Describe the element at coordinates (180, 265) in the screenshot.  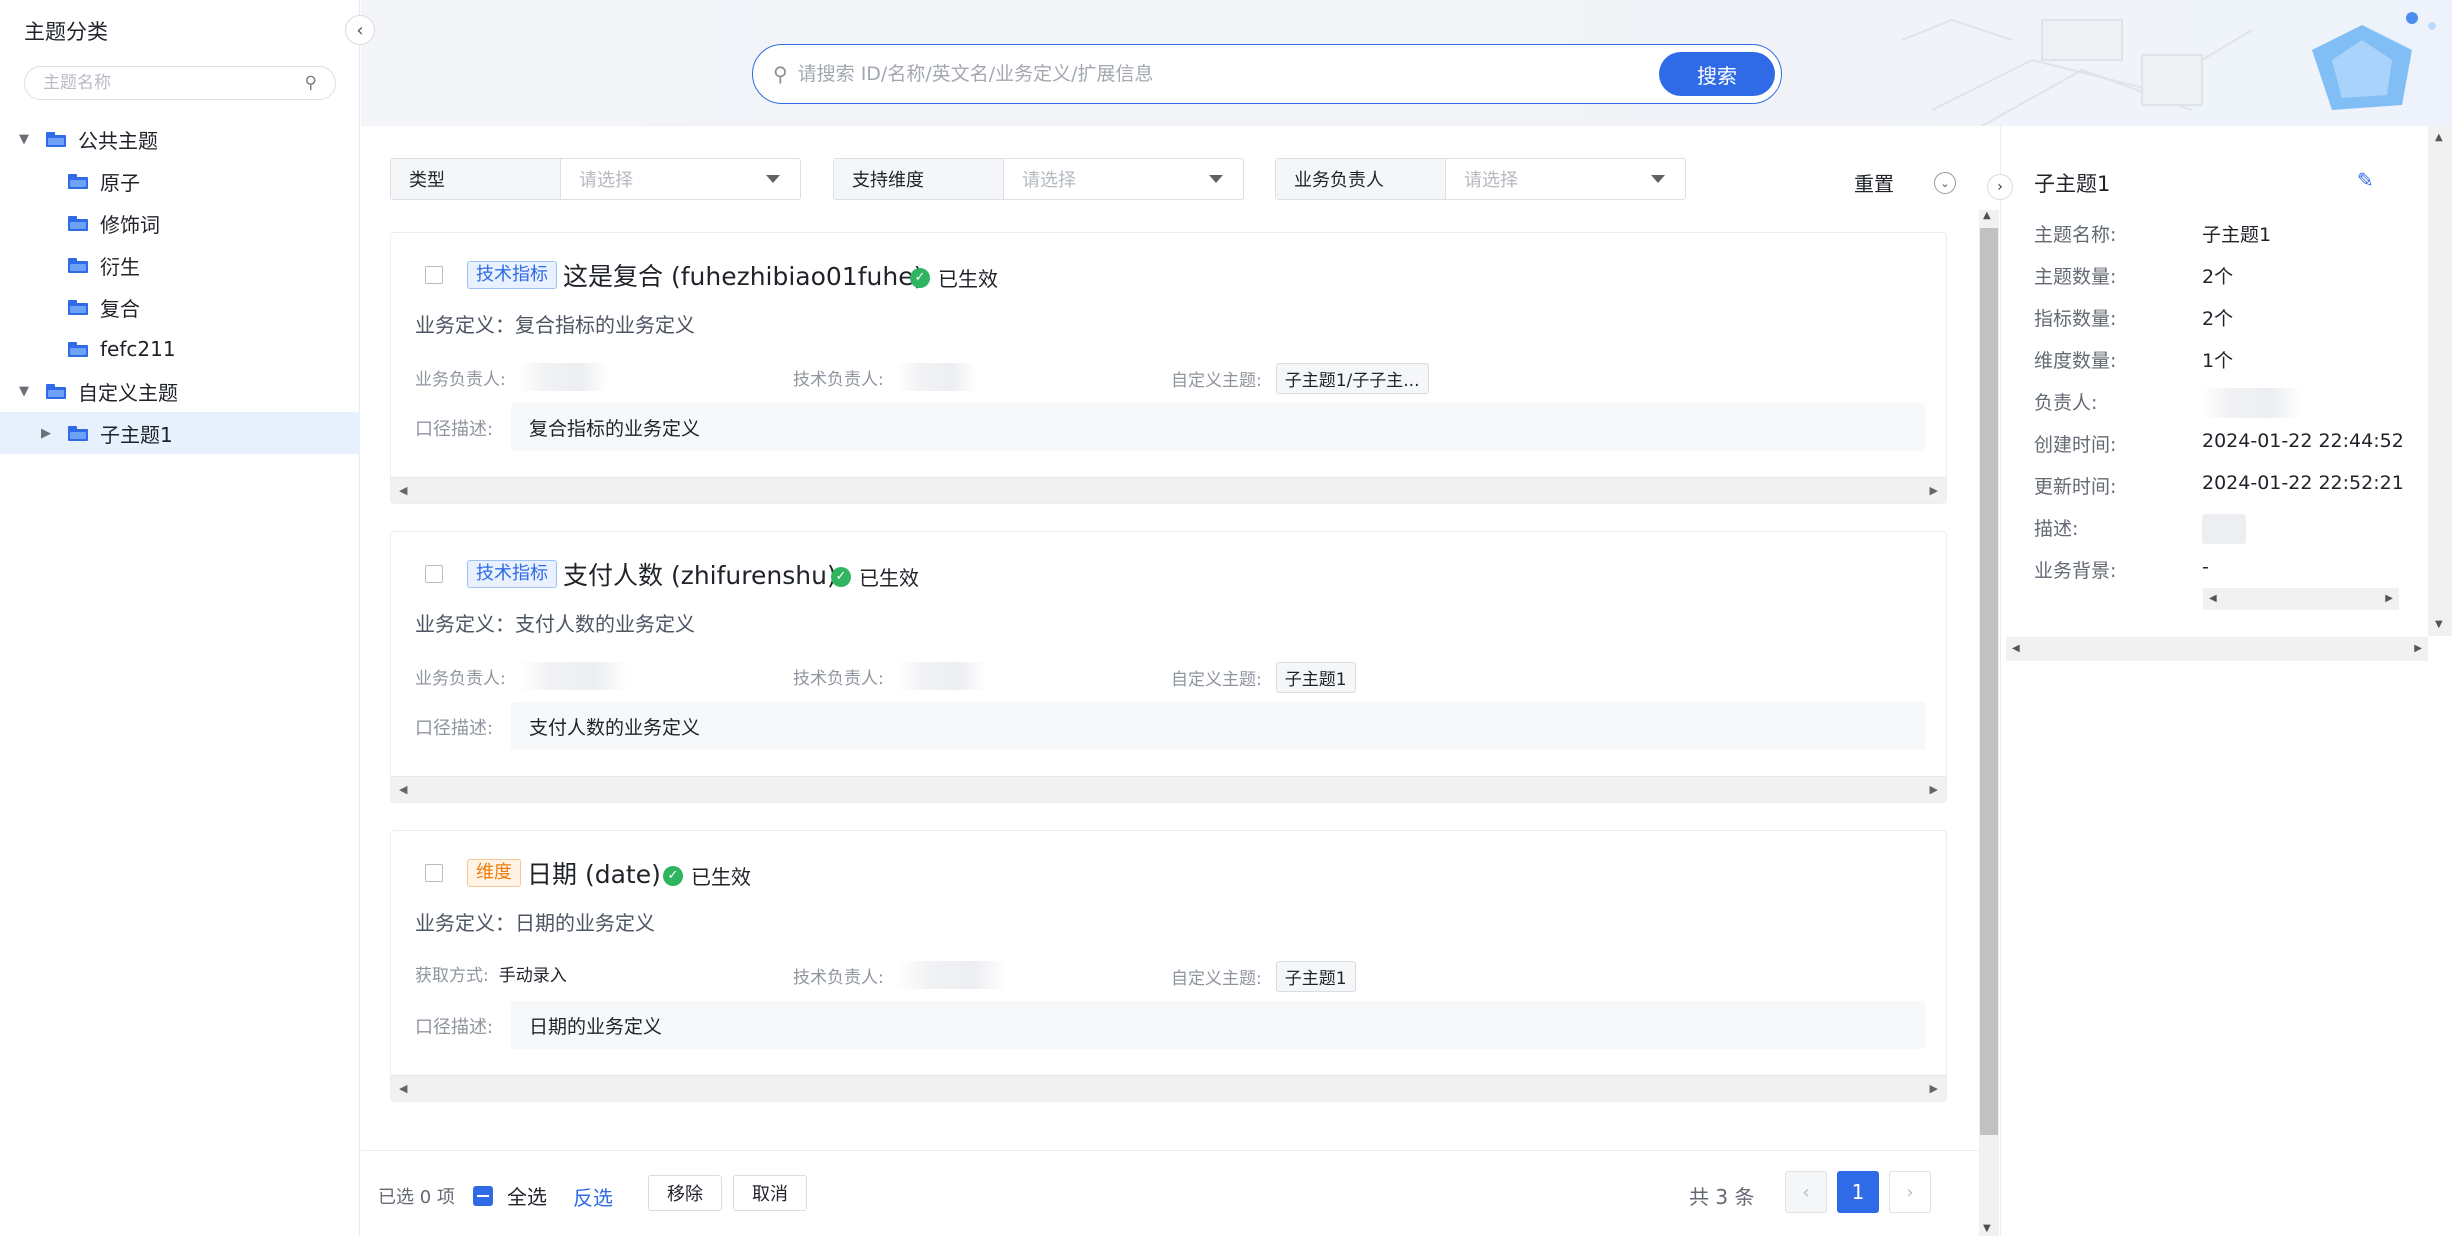
I see `tree-node-derived: 衍生` at that location.